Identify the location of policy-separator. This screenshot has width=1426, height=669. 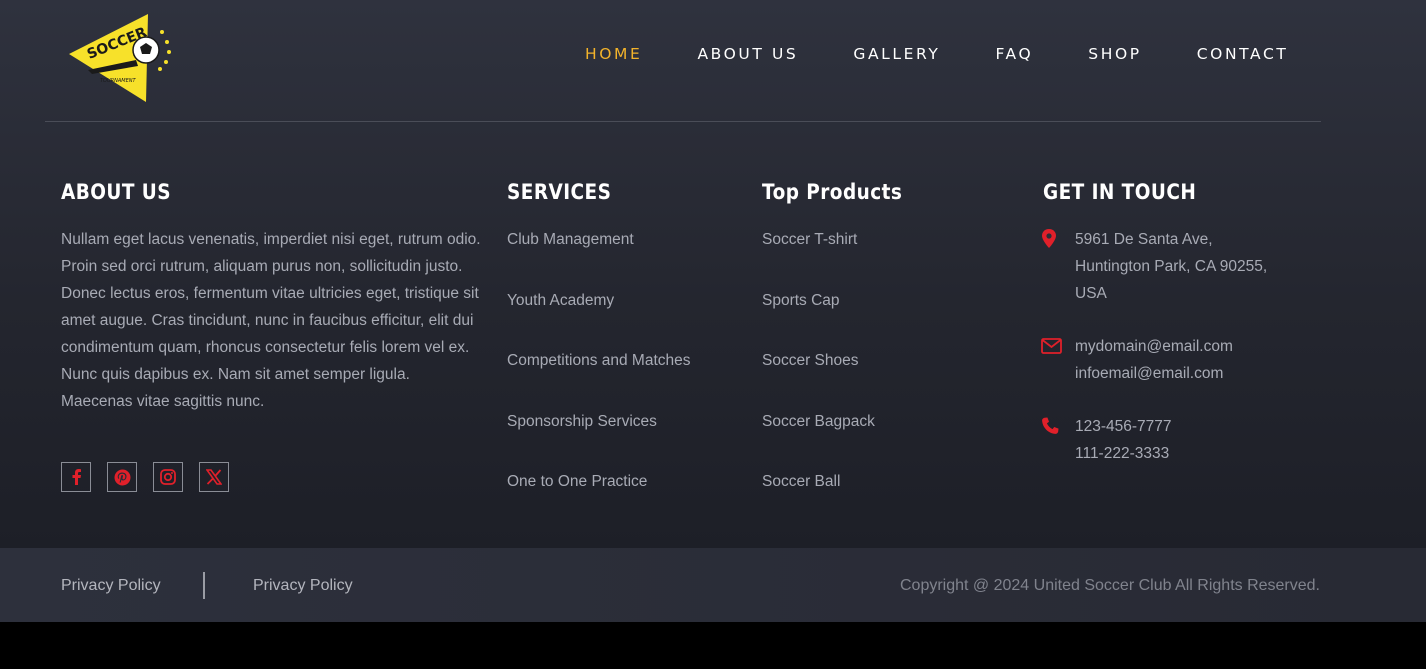
(204, 585).